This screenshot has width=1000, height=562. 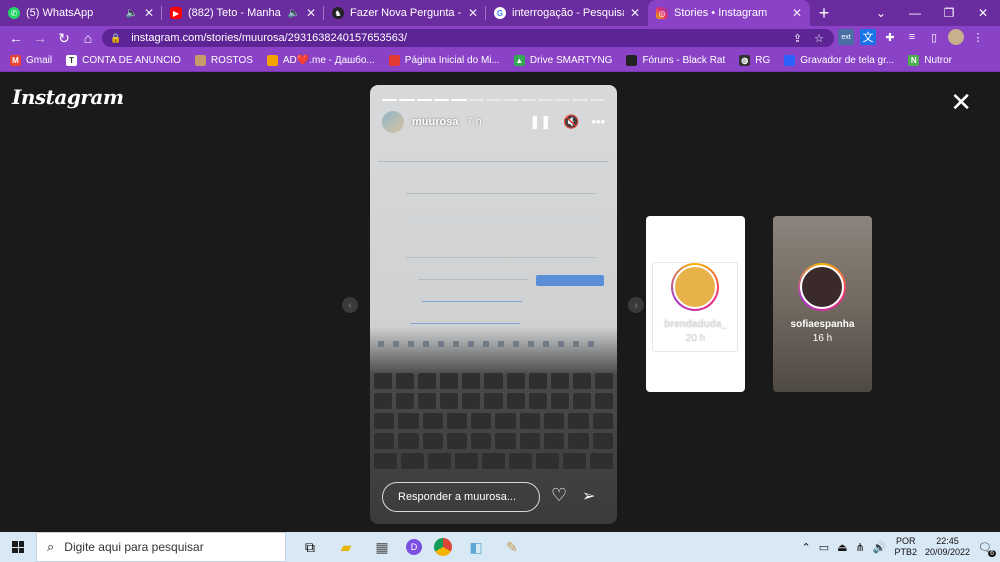 I want to click on preview-username: brendaduda_, so click(x=695, y=324).